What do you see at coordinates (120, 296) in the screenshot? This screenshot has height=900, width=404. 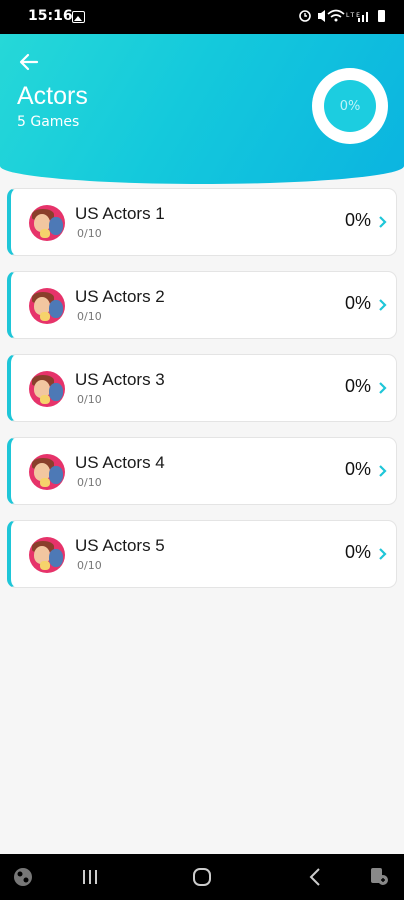 I see `game-title: US Actors 2` at bounding box center [120, 296].